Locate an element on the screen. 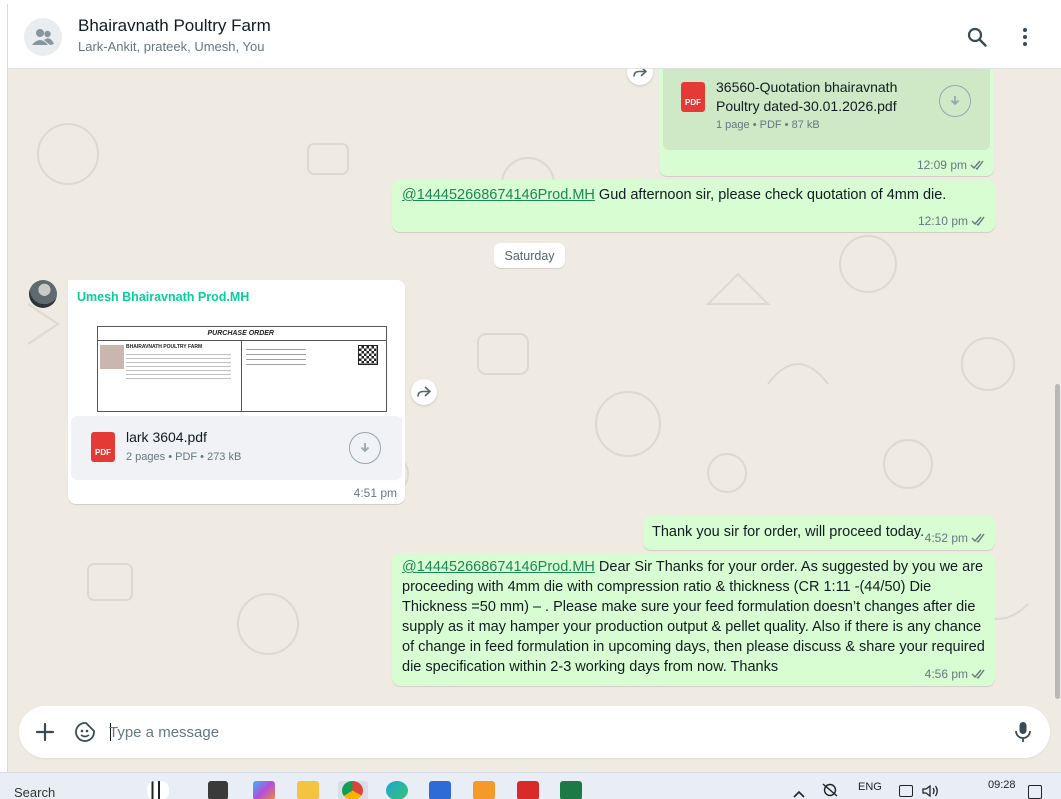 Image resolution: width=1061 pixels, height=799 pixels. document-preview: PURCHASE ORDER BHAIRAVNATH POULTRY FARM is located at coordinates (242, 369).